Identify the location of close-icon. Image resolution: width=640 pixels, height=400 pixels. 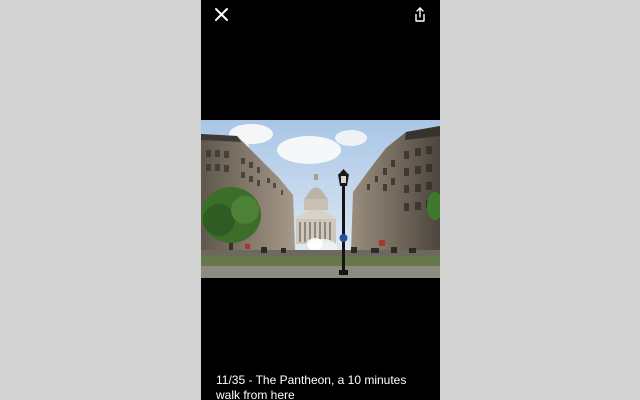
(221, 14).